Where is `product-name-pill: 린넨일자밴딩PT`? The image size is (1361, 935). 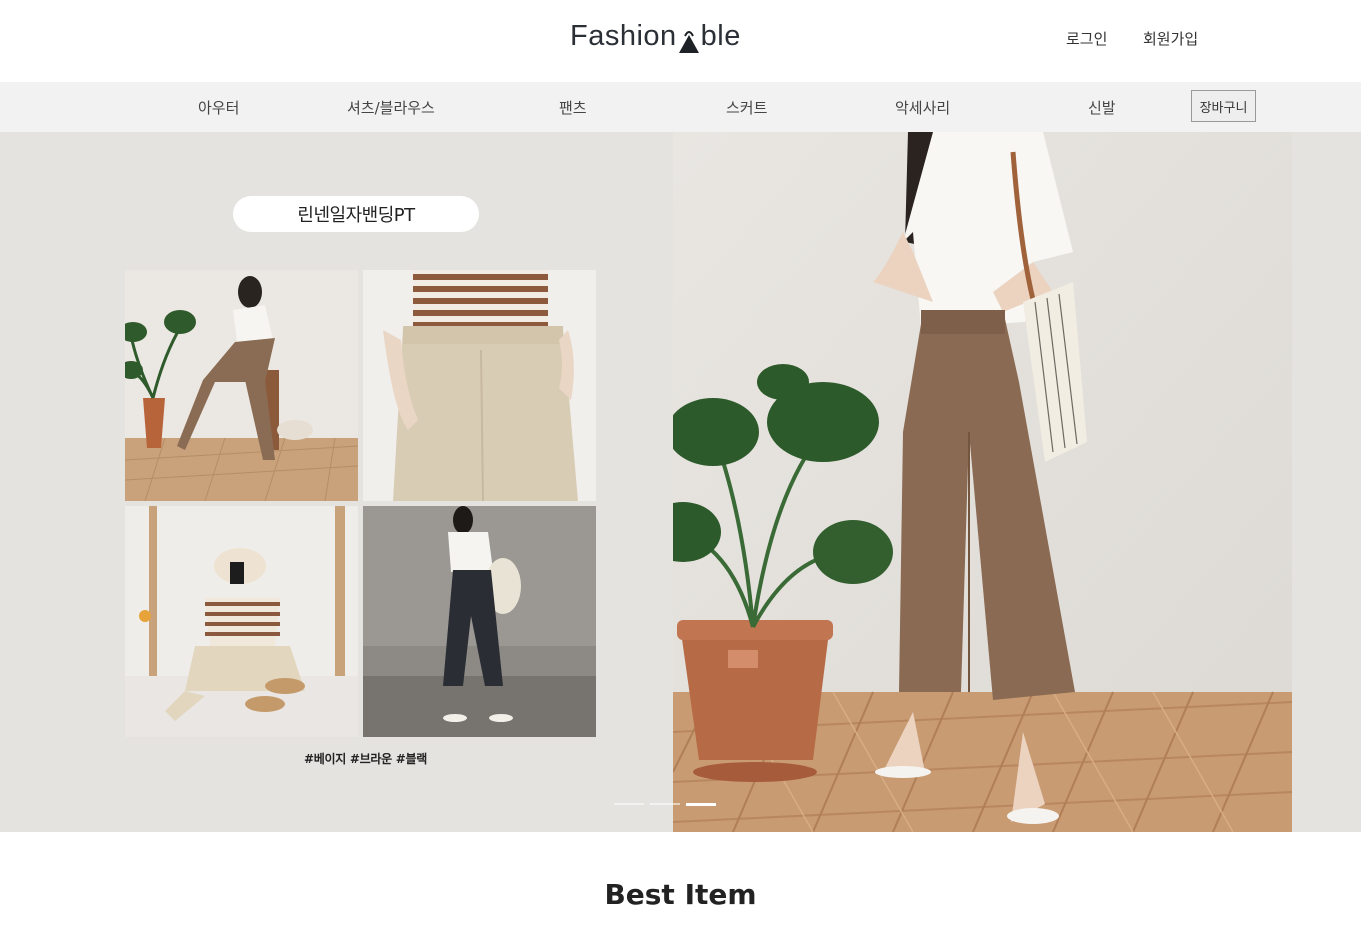 product-name-pill: 린넨일자밴딩PT is located at coordinates (356, 214).